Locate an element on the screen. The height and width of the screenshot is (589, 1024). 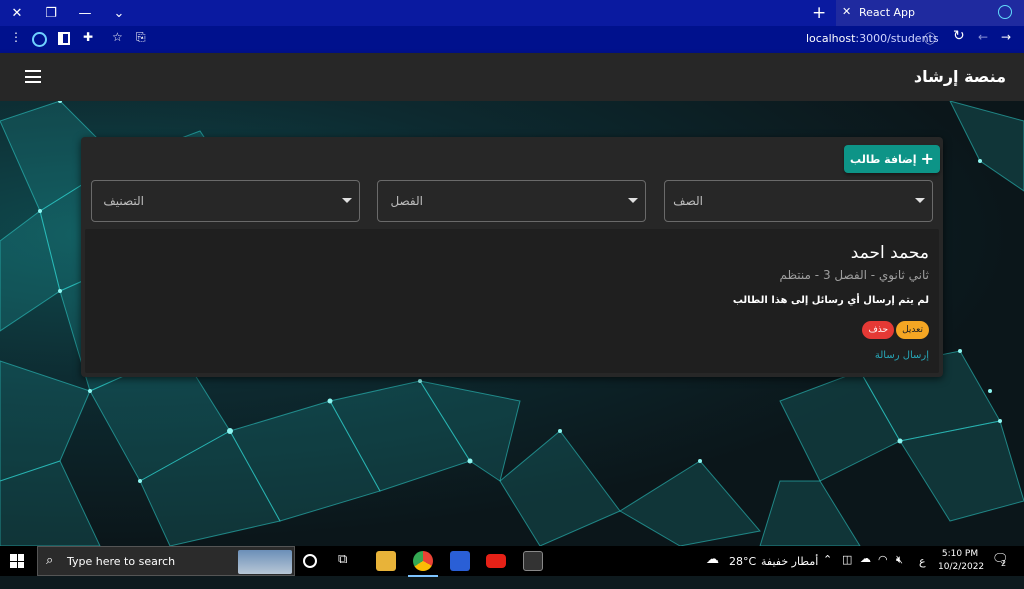
plus-icon: + is located at coordinates (927, 158).